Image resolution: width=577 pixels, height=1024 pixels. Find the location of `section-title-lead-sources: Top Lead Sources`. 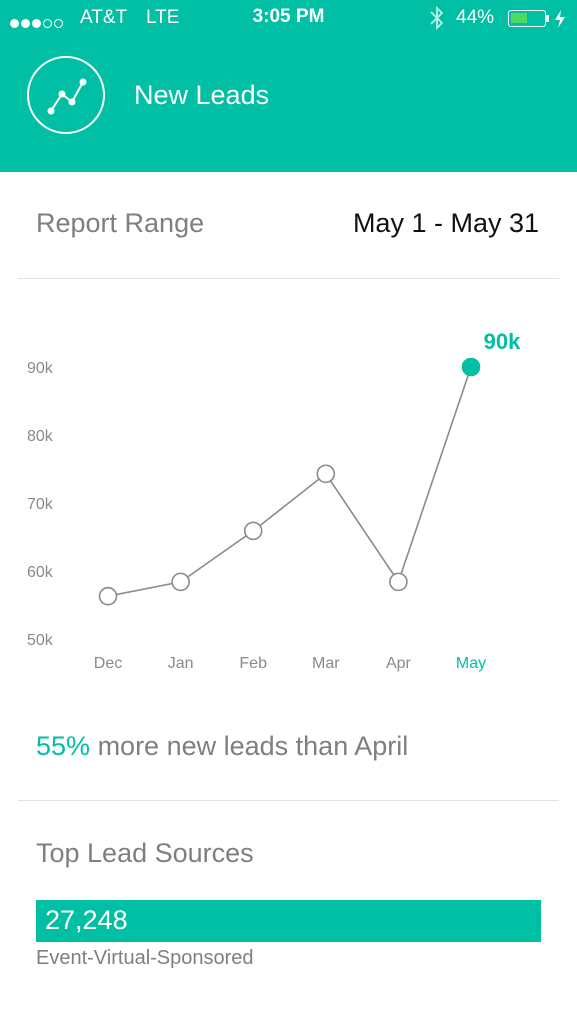

section-title-lead-sources: Top Lead Sources is located at coordinates (145, 853).